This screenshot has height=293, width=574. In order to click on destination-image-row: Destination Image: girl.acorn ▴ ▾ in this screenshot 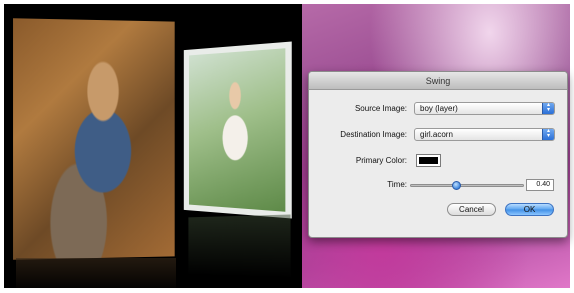, I will do `click(438, 135)`.